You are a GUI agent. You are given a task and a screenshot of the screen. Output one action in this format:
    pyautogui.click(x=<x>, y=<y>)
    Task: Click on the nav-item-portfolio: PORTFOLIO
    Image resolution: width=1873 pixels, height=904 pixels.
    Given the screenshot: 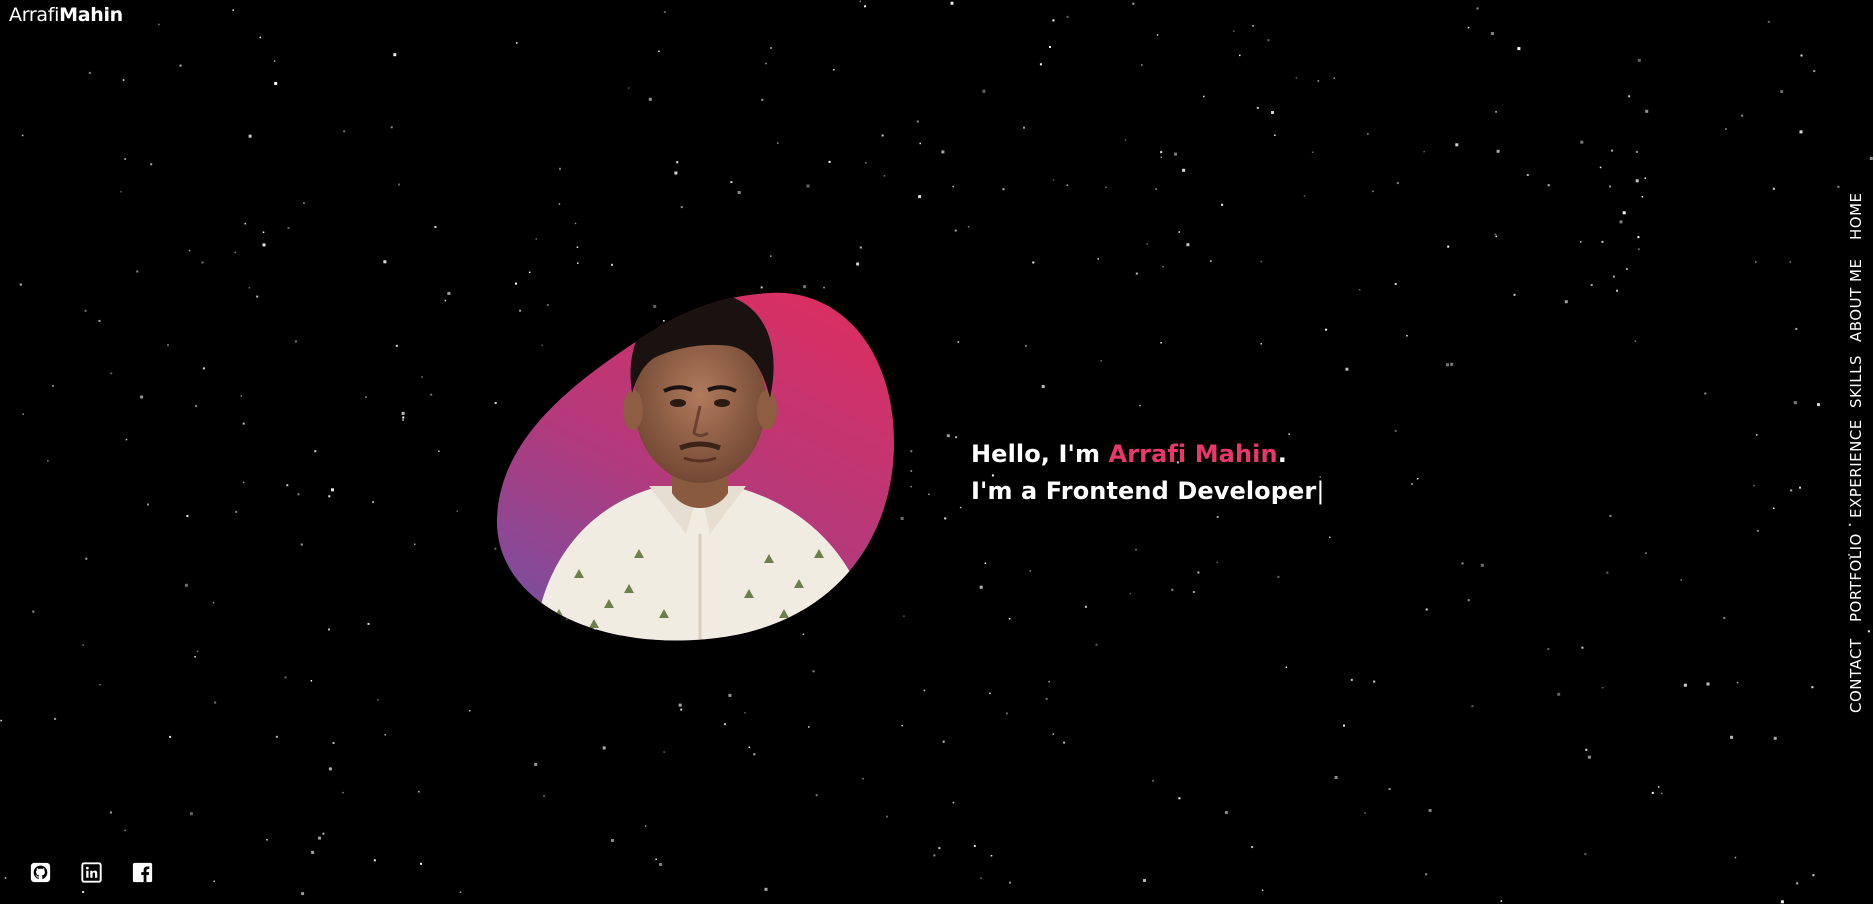 What is the action you would take?
    pyautogui.click(x=1856, y=577)
    